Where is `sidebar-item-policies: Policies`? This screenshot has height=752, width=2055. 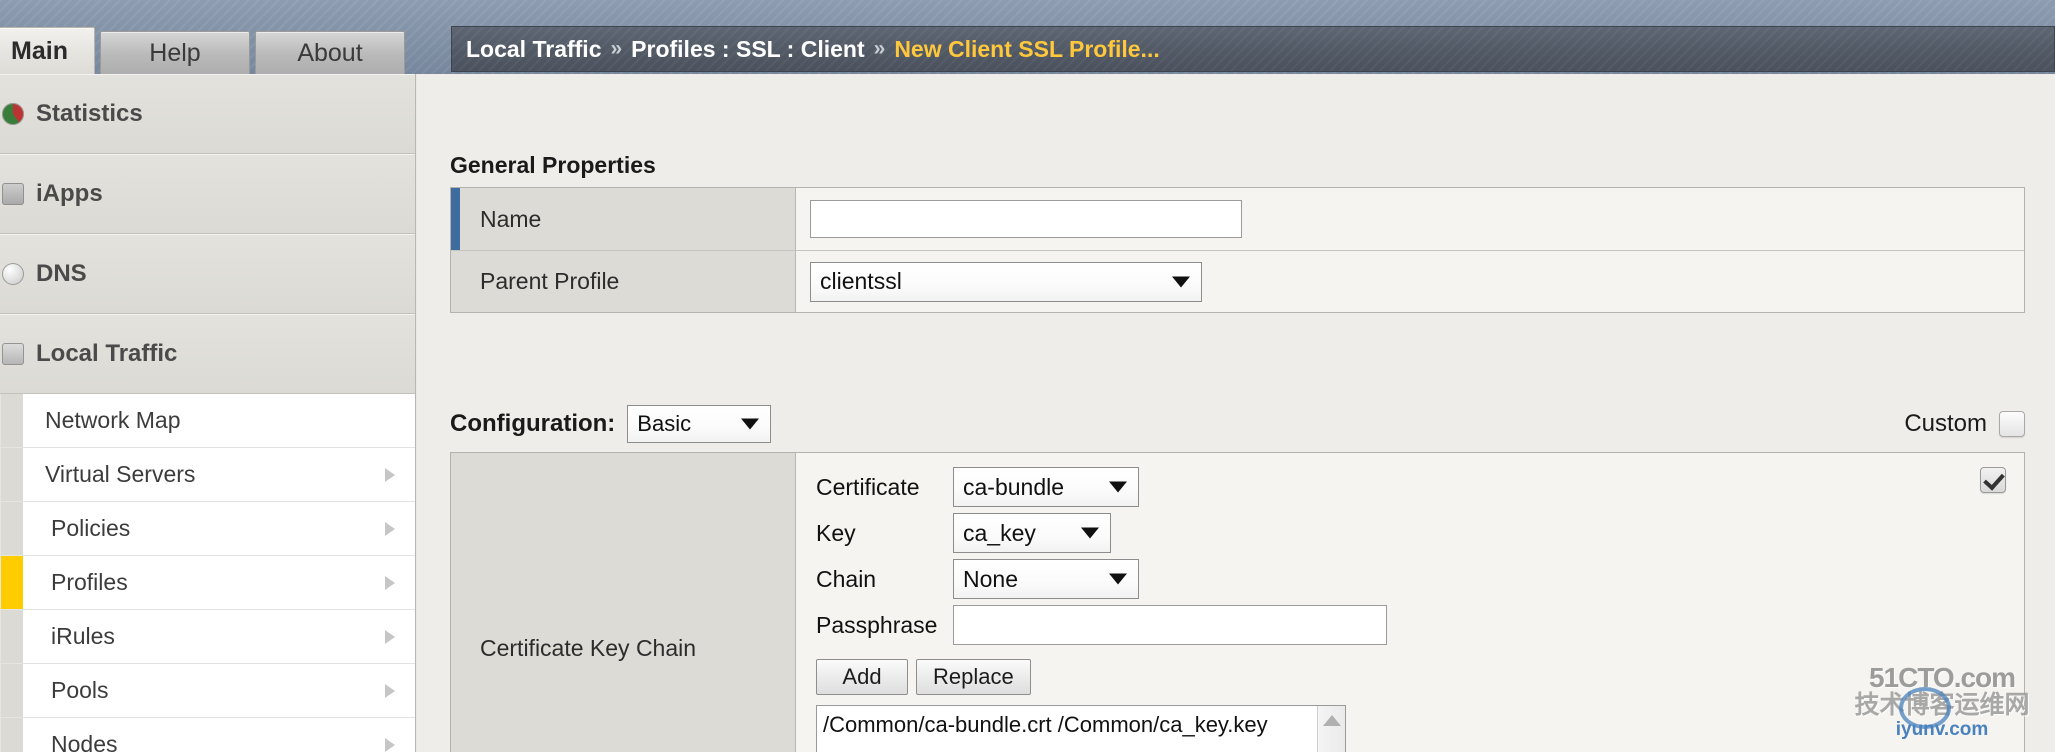 sidebar-item-policies: Policies is located at coordinates (208, 529).